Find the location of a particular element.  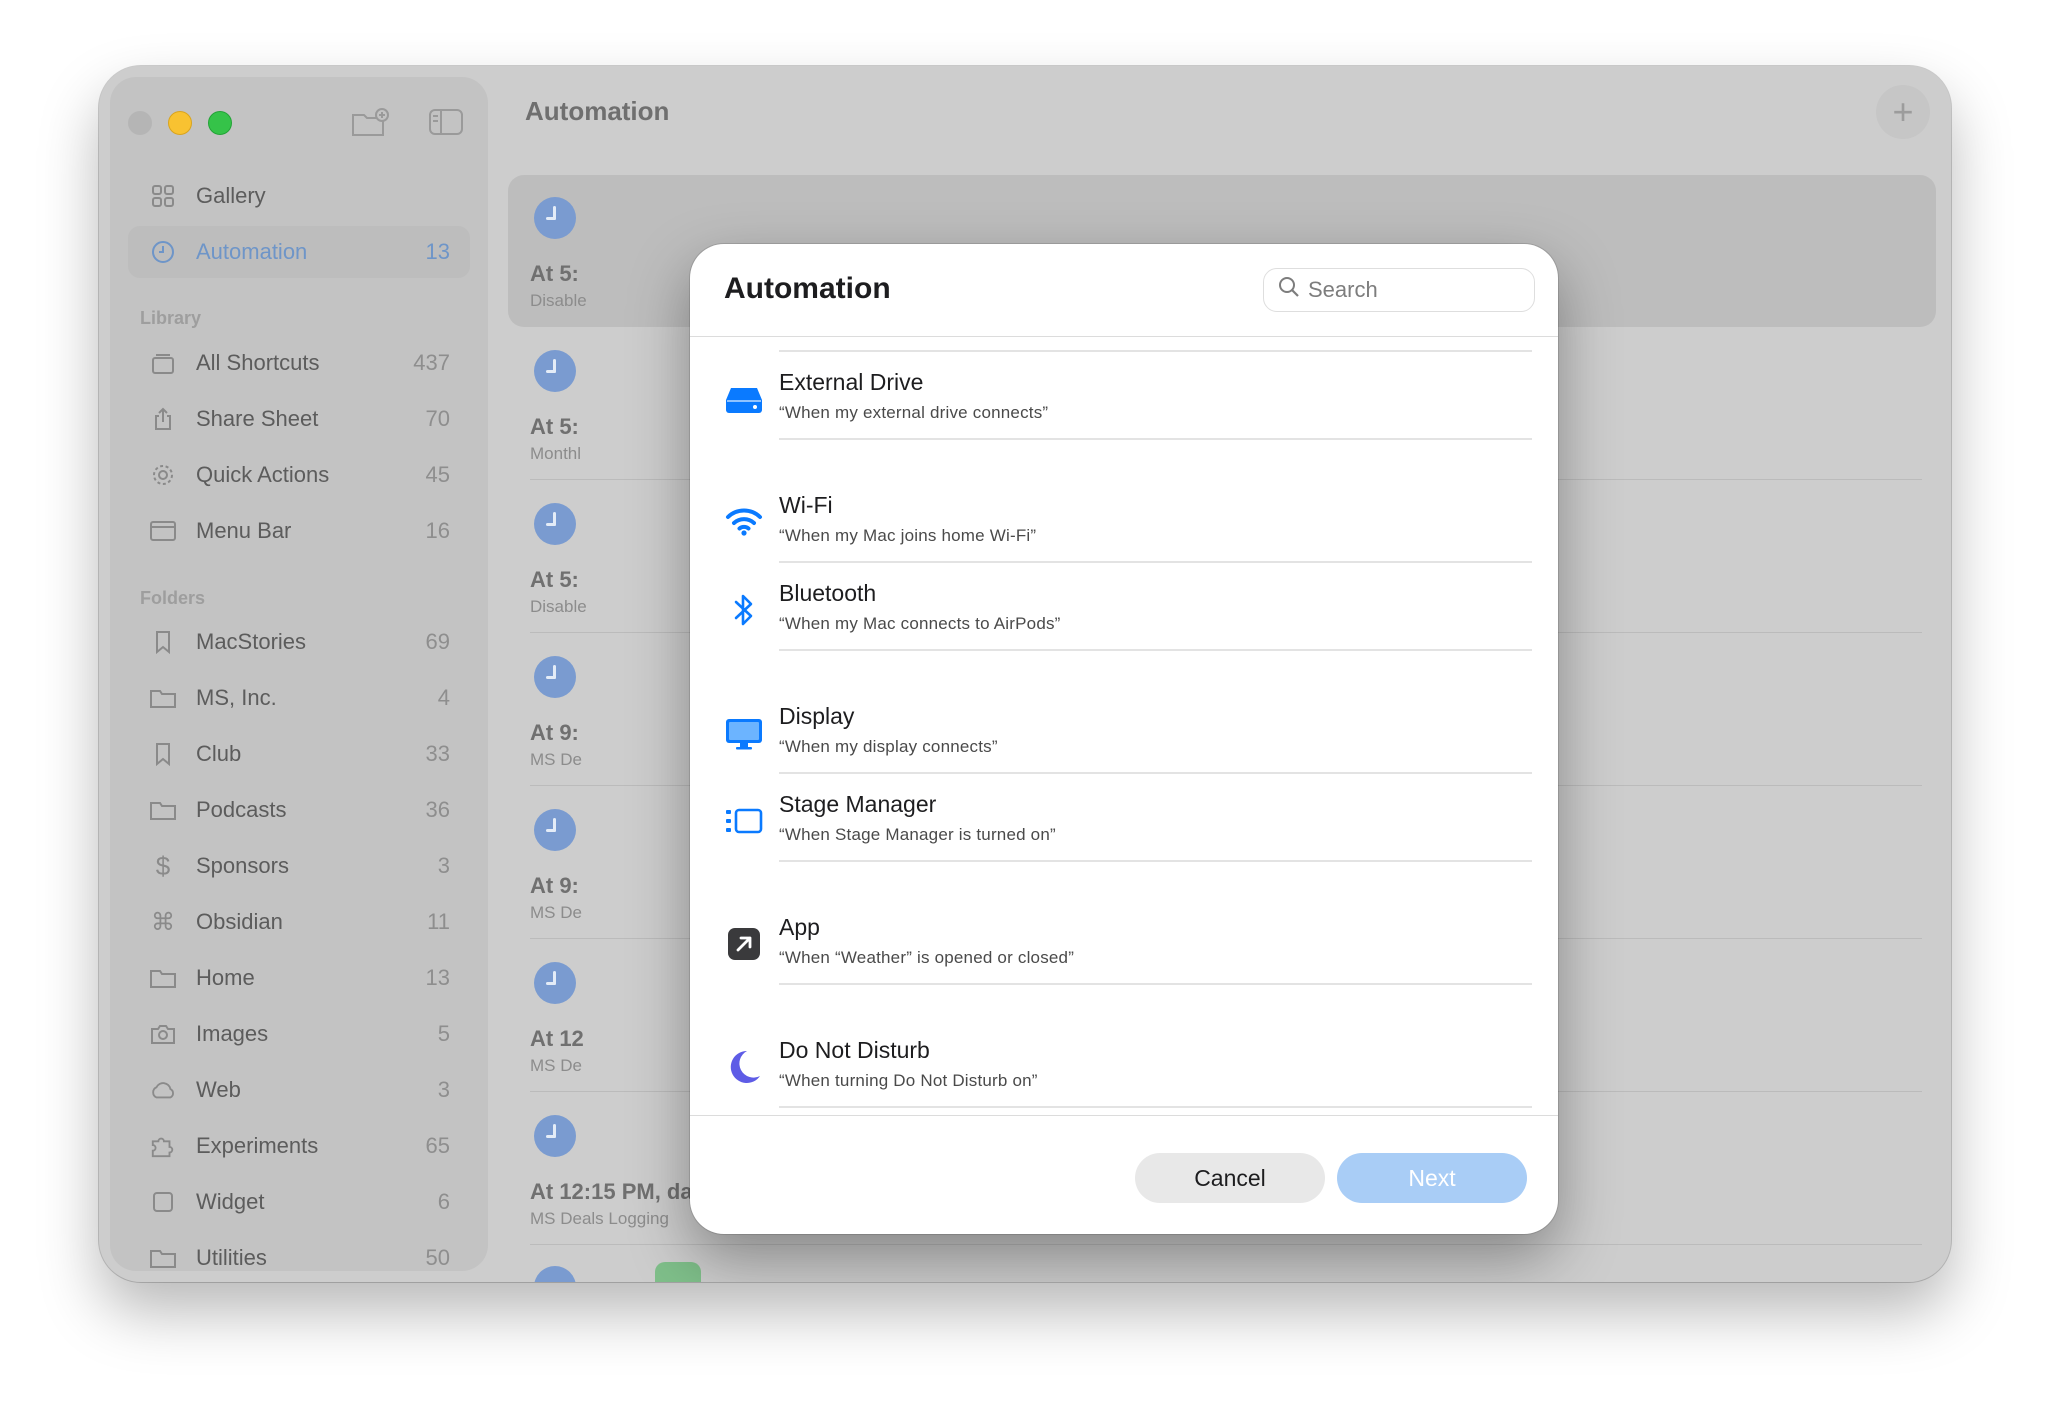

sidebar-item-macstories: MacStories 69 is located at coordinates (299, 642).